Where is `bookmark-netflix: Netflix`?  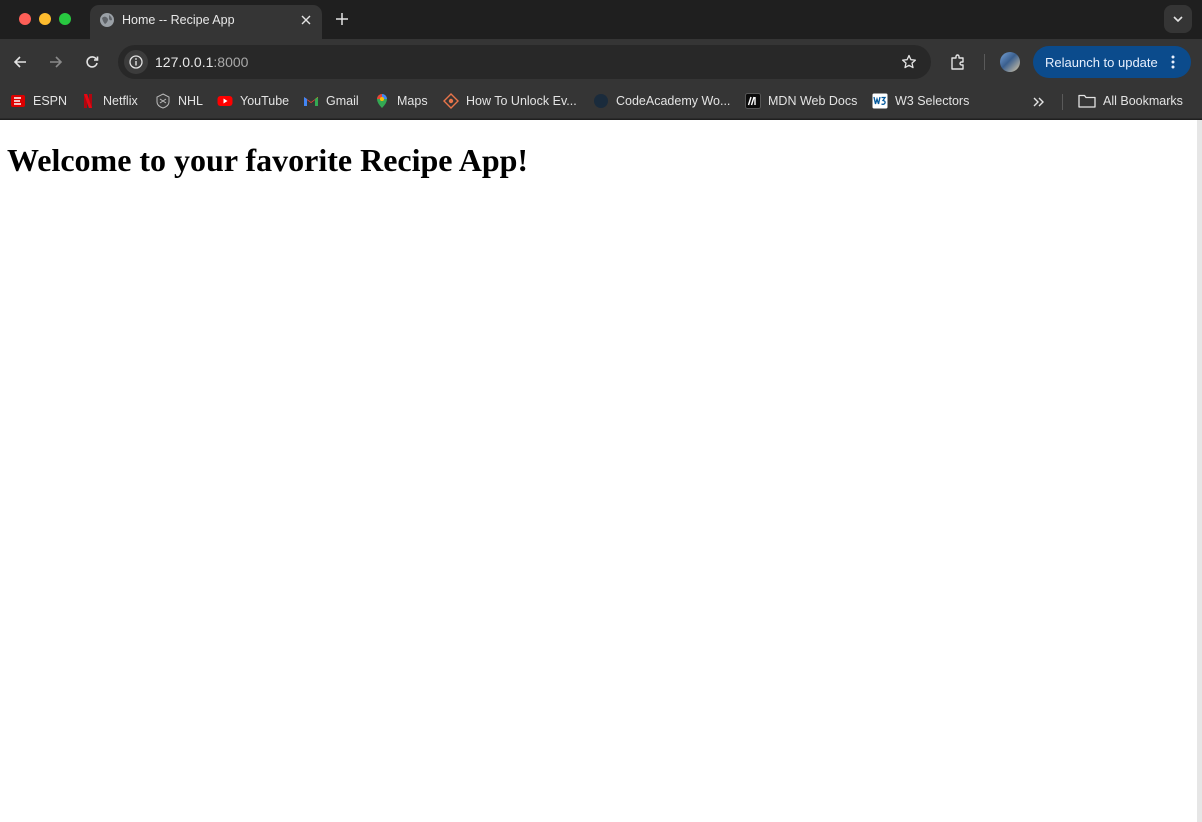
bookmark-netflix: Netflix is located at coordinates (109, 101).